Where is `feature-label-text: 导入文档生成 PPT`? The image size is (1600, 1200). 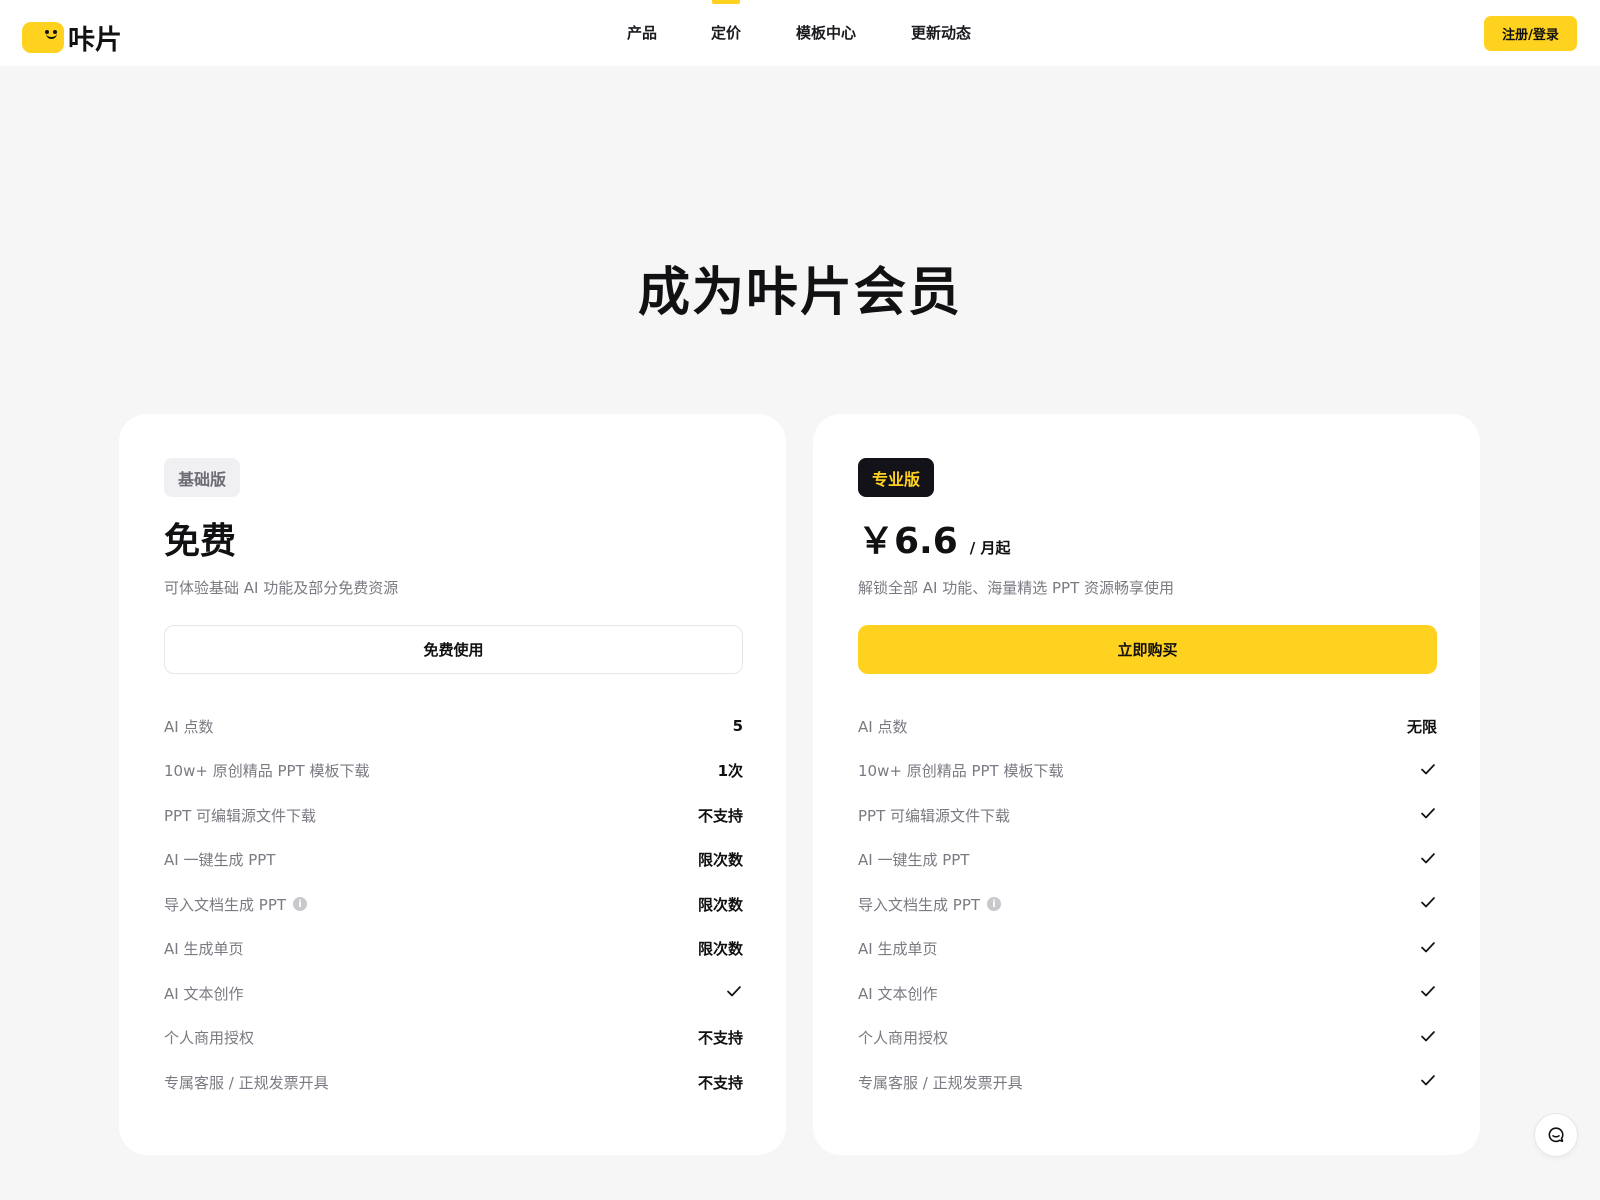 feature-label-text: 导入文档生成 PPT is located at coordinates (225, 904).